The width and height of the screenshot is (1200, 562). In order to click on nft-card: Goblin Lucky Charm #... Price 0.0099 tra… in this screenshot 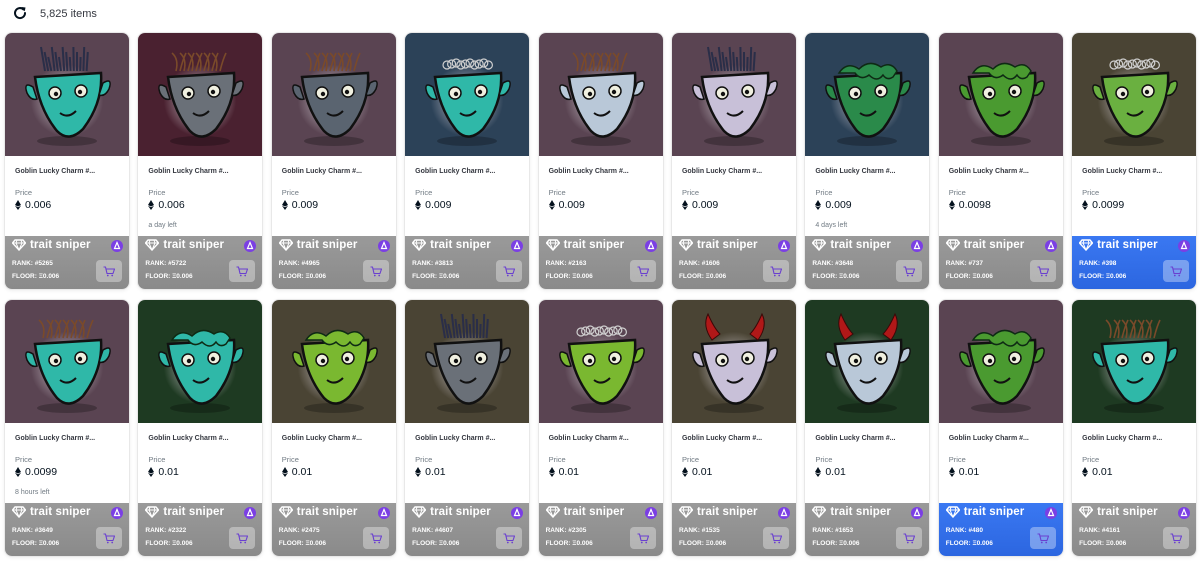, I will do `click(1134, 161)`.